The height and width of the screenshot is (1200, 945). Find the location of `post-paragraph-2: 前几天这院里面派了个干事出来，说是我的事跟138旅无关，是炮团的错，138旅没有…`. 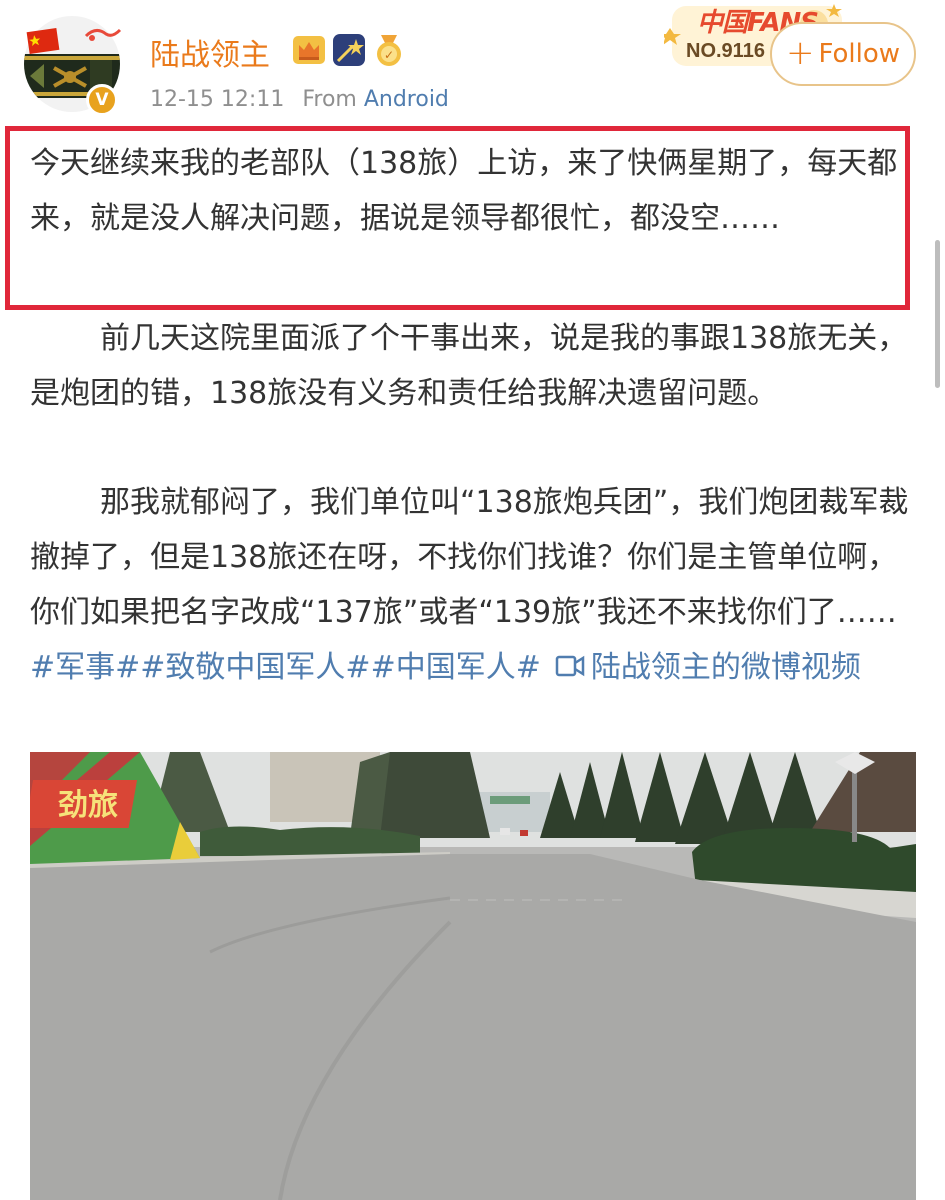

post-paragraph-2: 前几天这院里面派了个干事出来，说是我的事跟138旅无关，是炮团的错，138旅没有… is located at coordinates (469, 366).